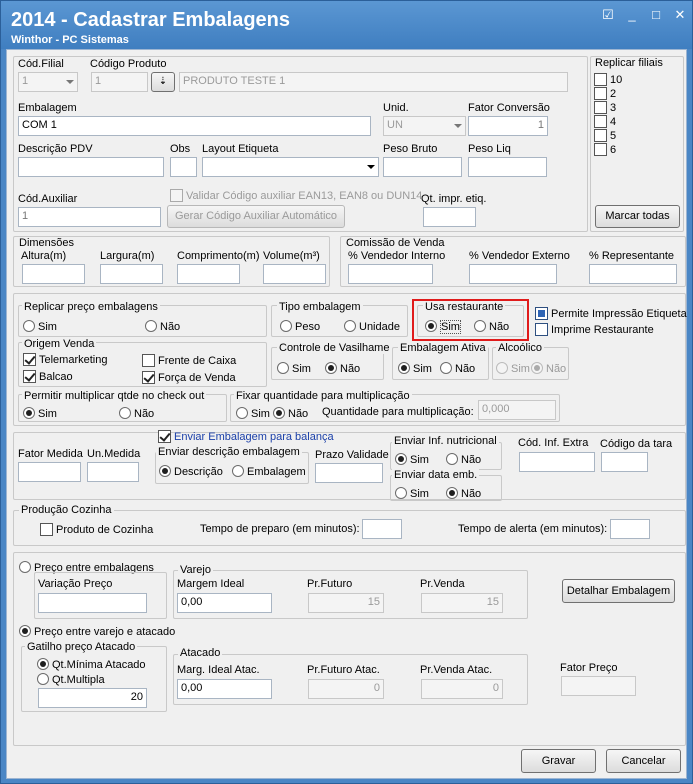  I want to click on tipo-unidade-radio: Unidade, so click(372, 326).